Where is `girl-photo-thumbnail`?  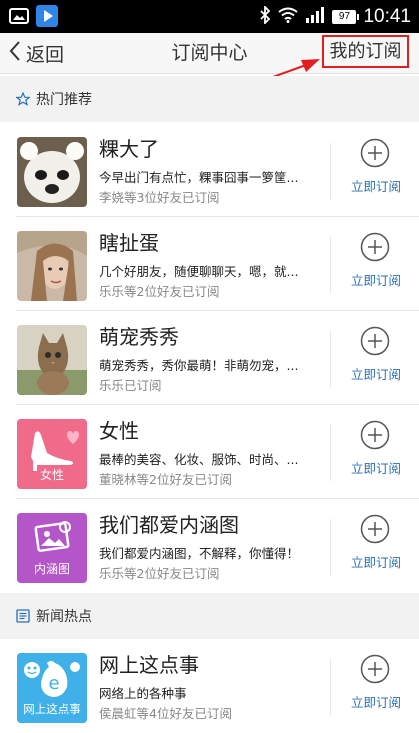
girl-photo-thumbnail is located at coordinates (52, 266).